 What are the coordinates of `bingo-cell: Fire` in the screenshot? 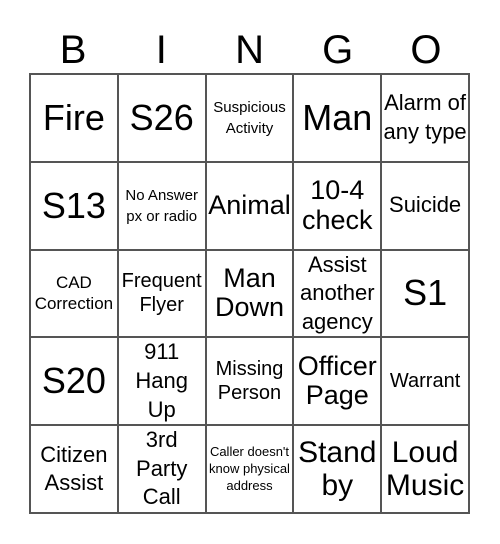 It's located at (74, 118).